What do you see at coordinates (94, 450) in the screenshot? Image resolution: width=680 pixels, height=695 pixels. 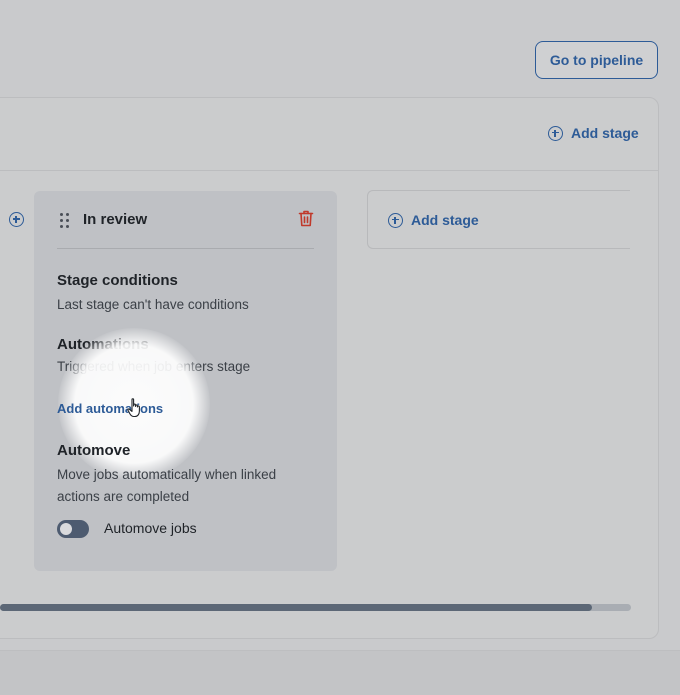 I see `automove-title: Automove` at bounding box center [94, 450].